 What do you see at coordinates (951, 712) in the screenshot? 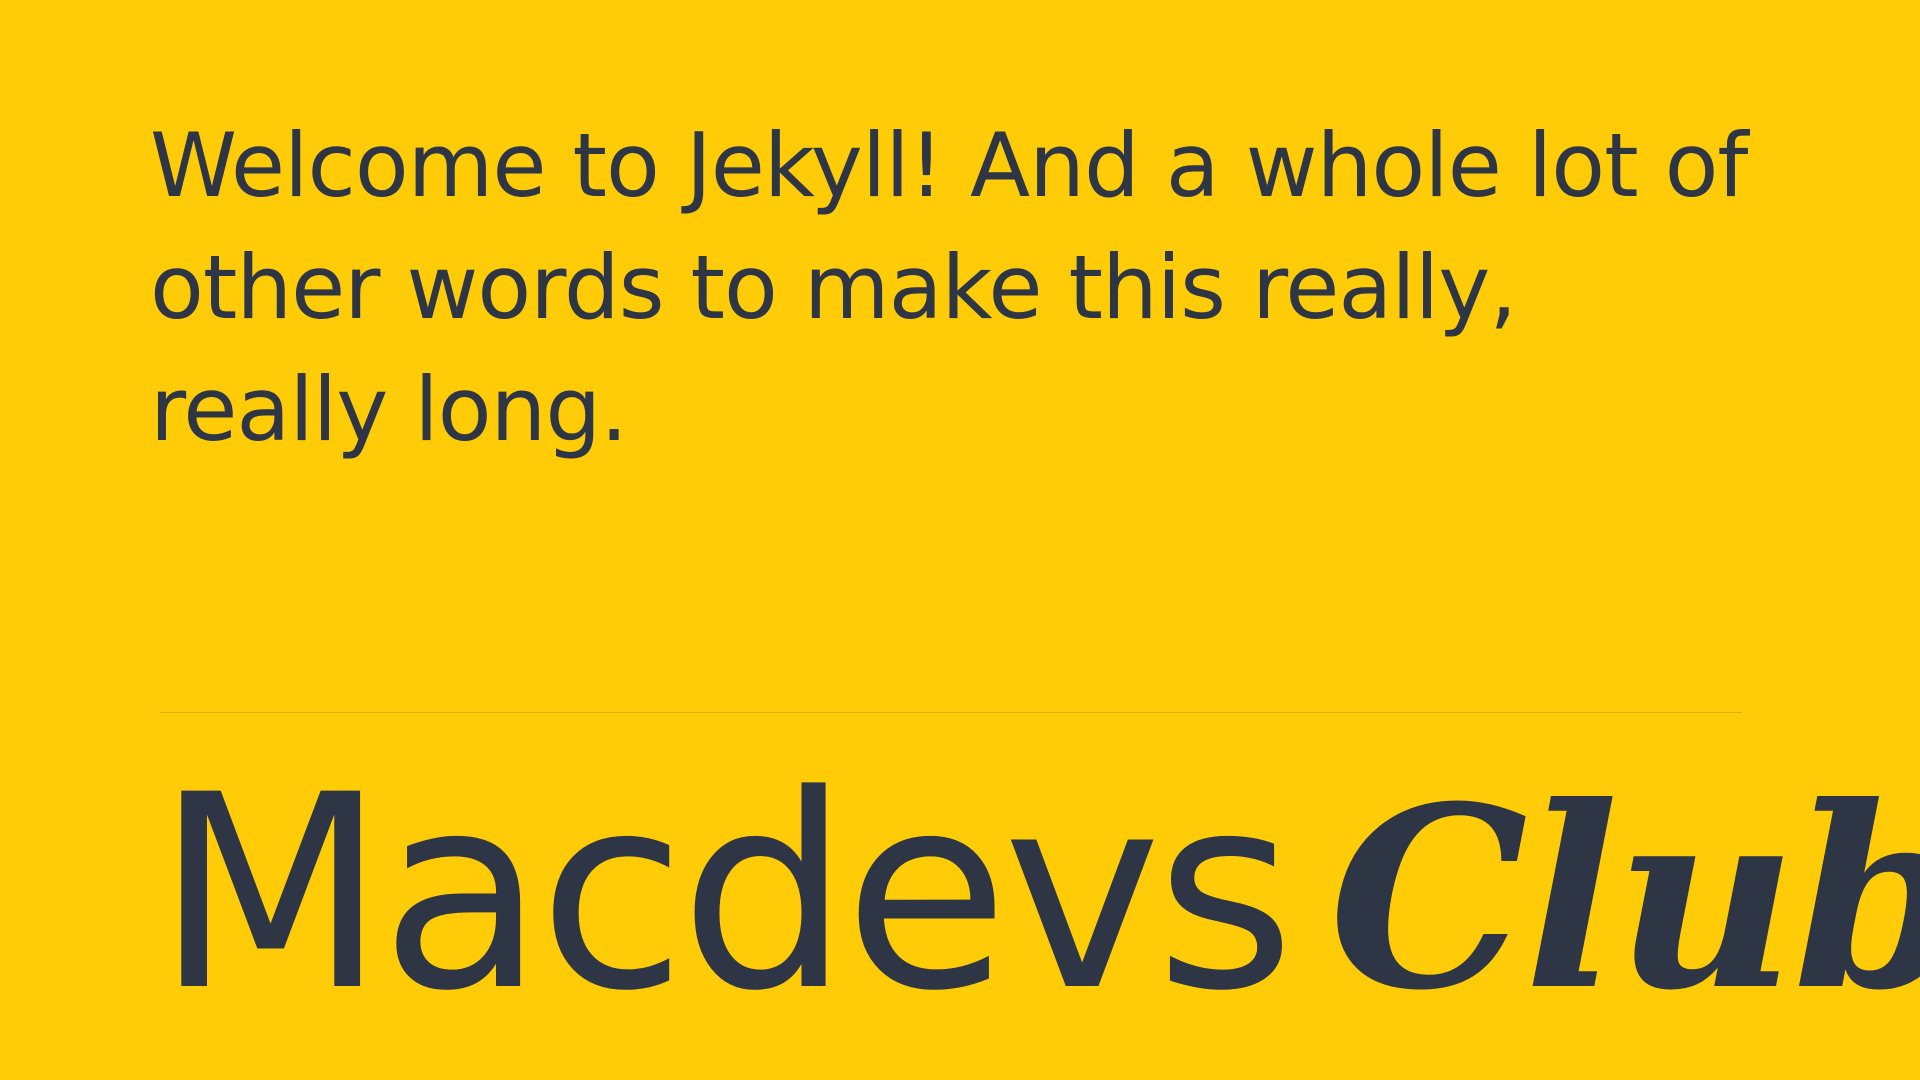
I see `divider` at bounding box center [951, 712].